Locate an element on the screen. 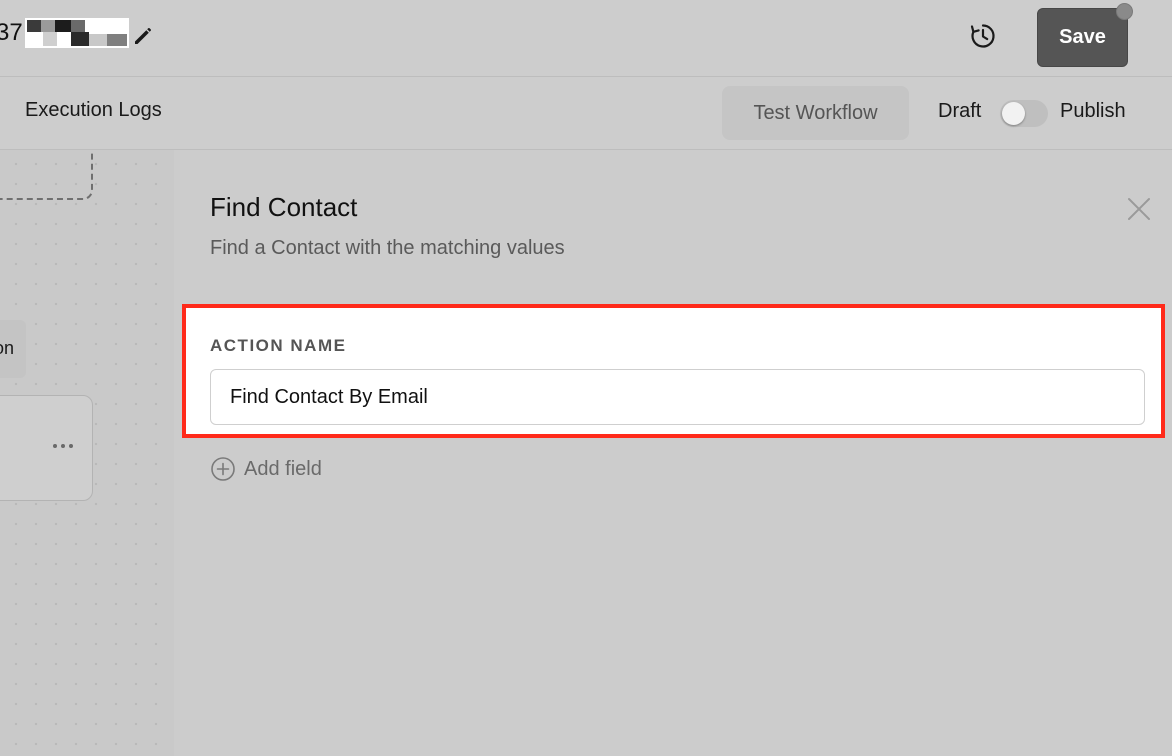 This screenshot has height=756, width=1172. more-horizontal-icon is located at coordinates (63, 446).